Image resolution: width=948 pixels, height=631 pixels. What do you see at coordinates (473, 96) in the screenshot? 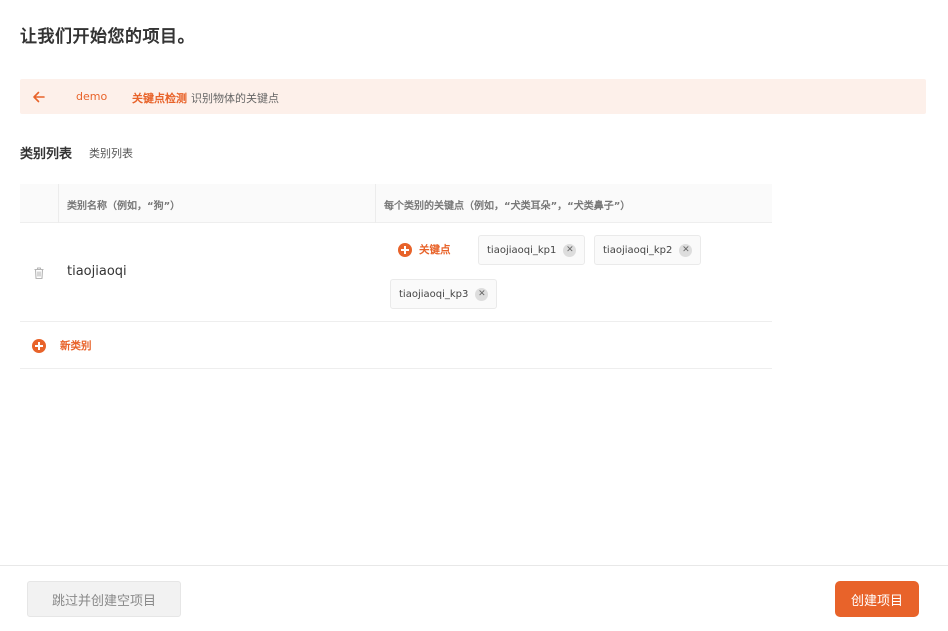
I see `breadcrumb: demo 关键点检测 识别物体的关键点` at bounding box center [473, 96].